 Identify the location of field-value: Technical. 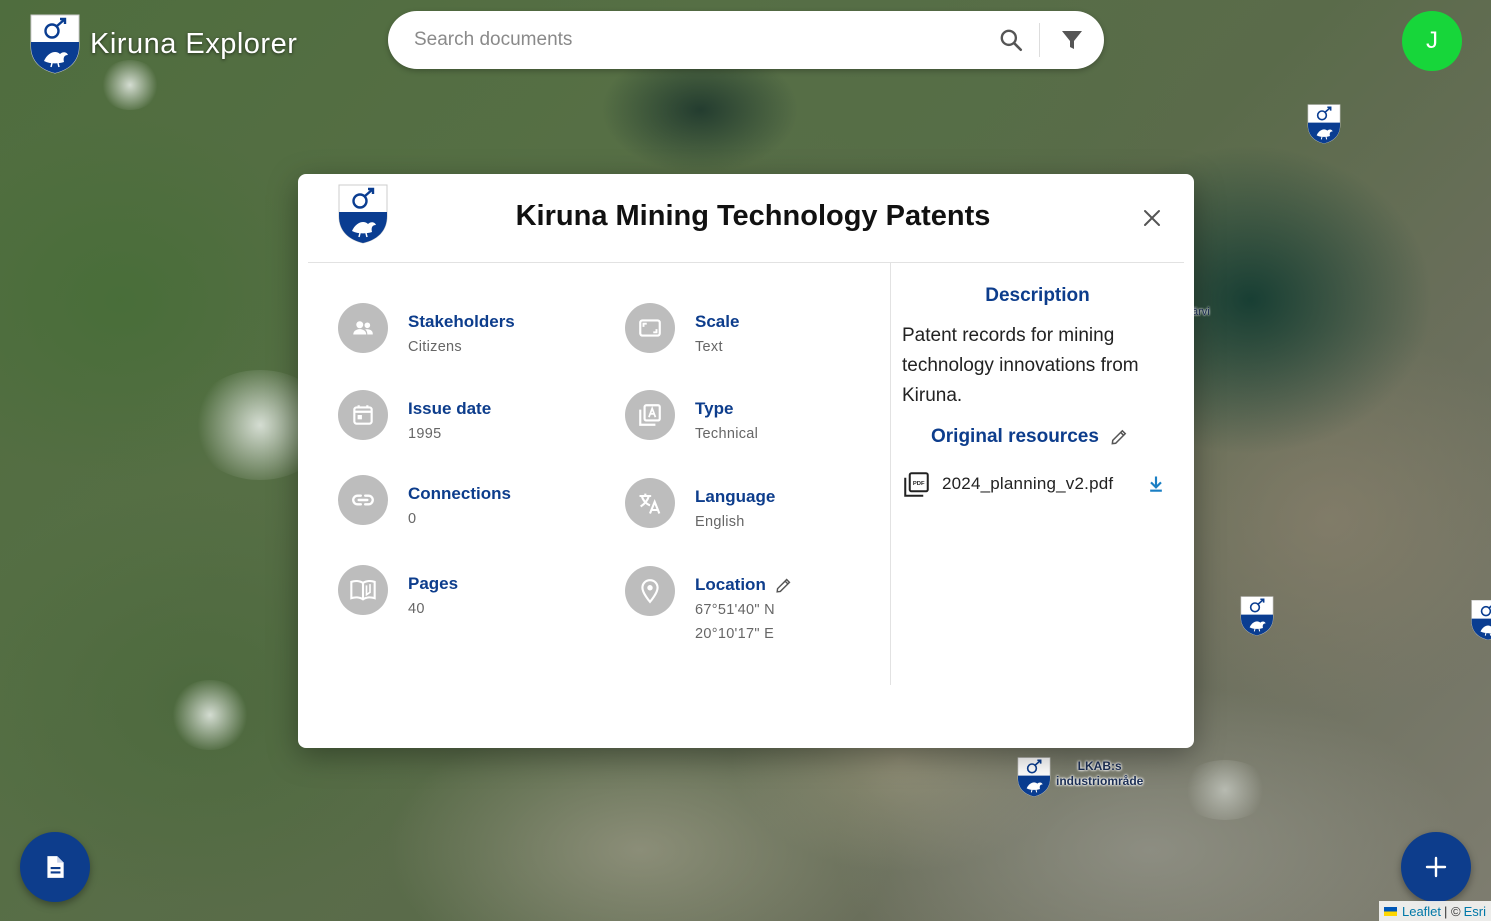
(727, 434).